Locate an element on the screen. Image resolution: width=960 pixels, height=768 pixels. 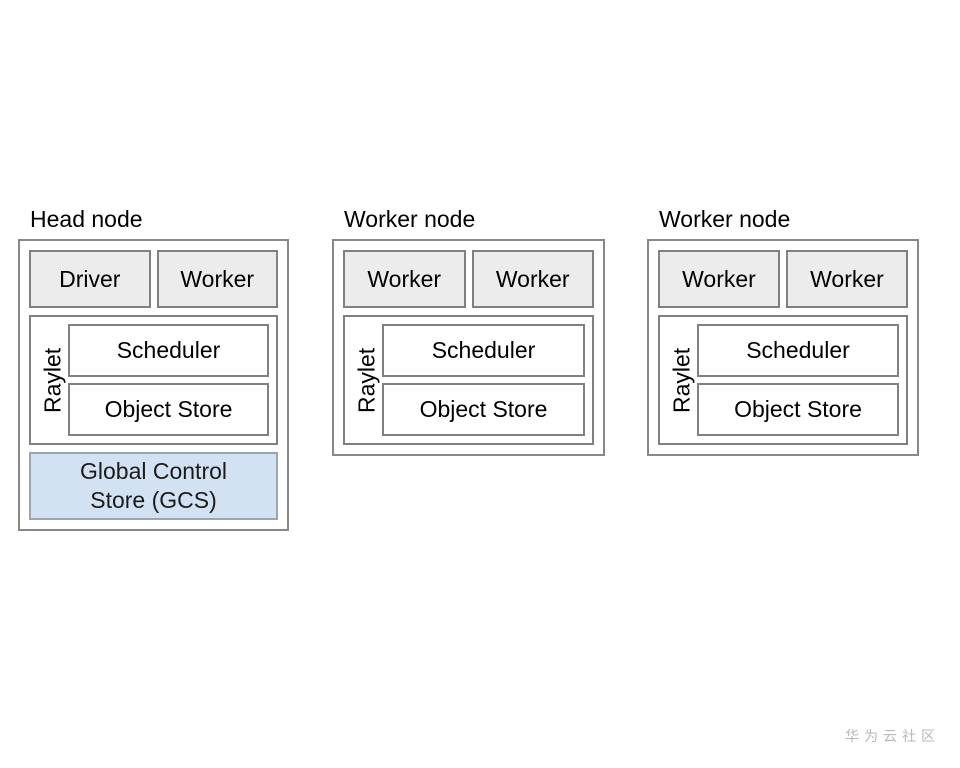
gcs-label-line1: Global Control is located at coordinates (153, 471).